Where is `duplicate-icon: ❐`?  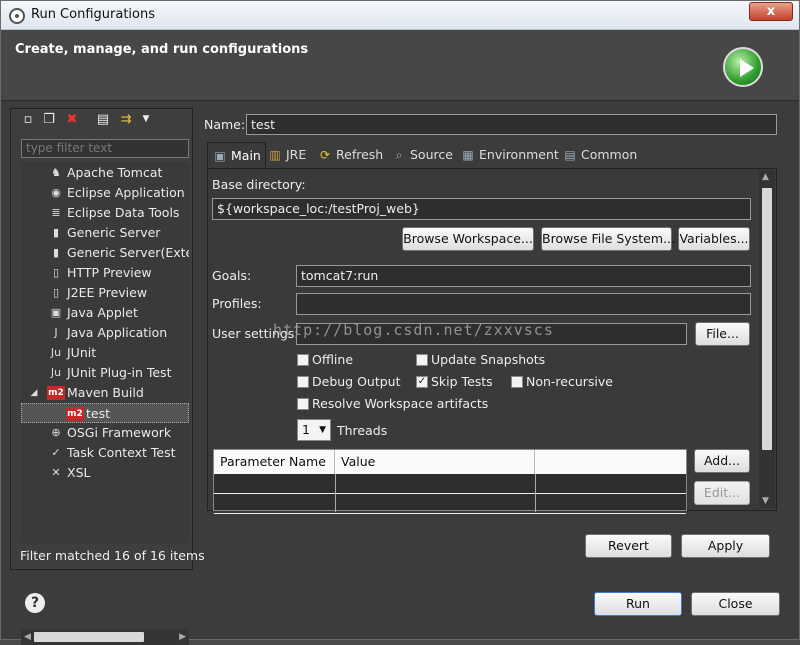 duplicate-icon: ❐ is located at coordinates (49, 119).